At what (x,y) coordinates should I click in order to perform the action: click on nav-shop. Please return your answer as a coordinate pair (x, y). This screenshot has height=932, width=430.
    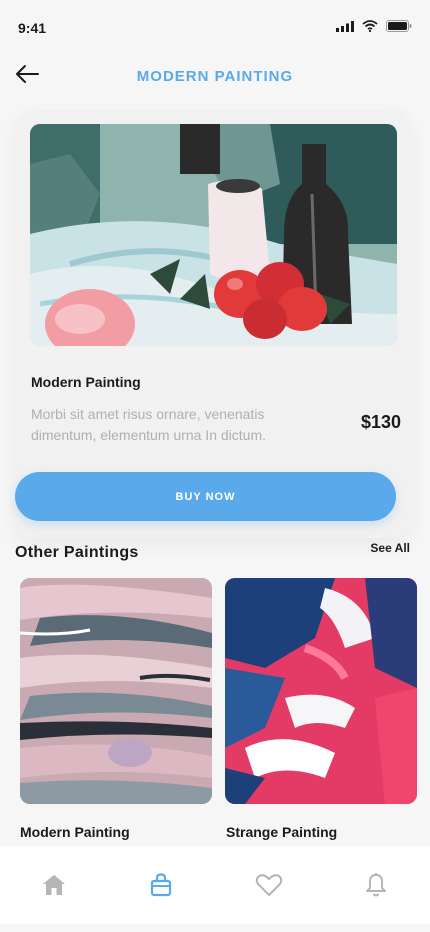
    Looking at the image, I should click on (161, 885).